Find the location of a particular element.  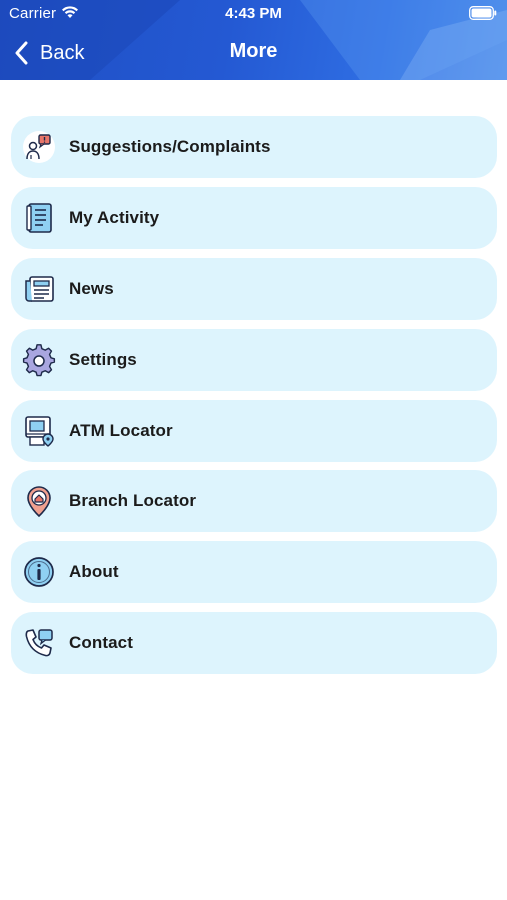

menu-item-label: My Activity is located at coordinates (114, 217).